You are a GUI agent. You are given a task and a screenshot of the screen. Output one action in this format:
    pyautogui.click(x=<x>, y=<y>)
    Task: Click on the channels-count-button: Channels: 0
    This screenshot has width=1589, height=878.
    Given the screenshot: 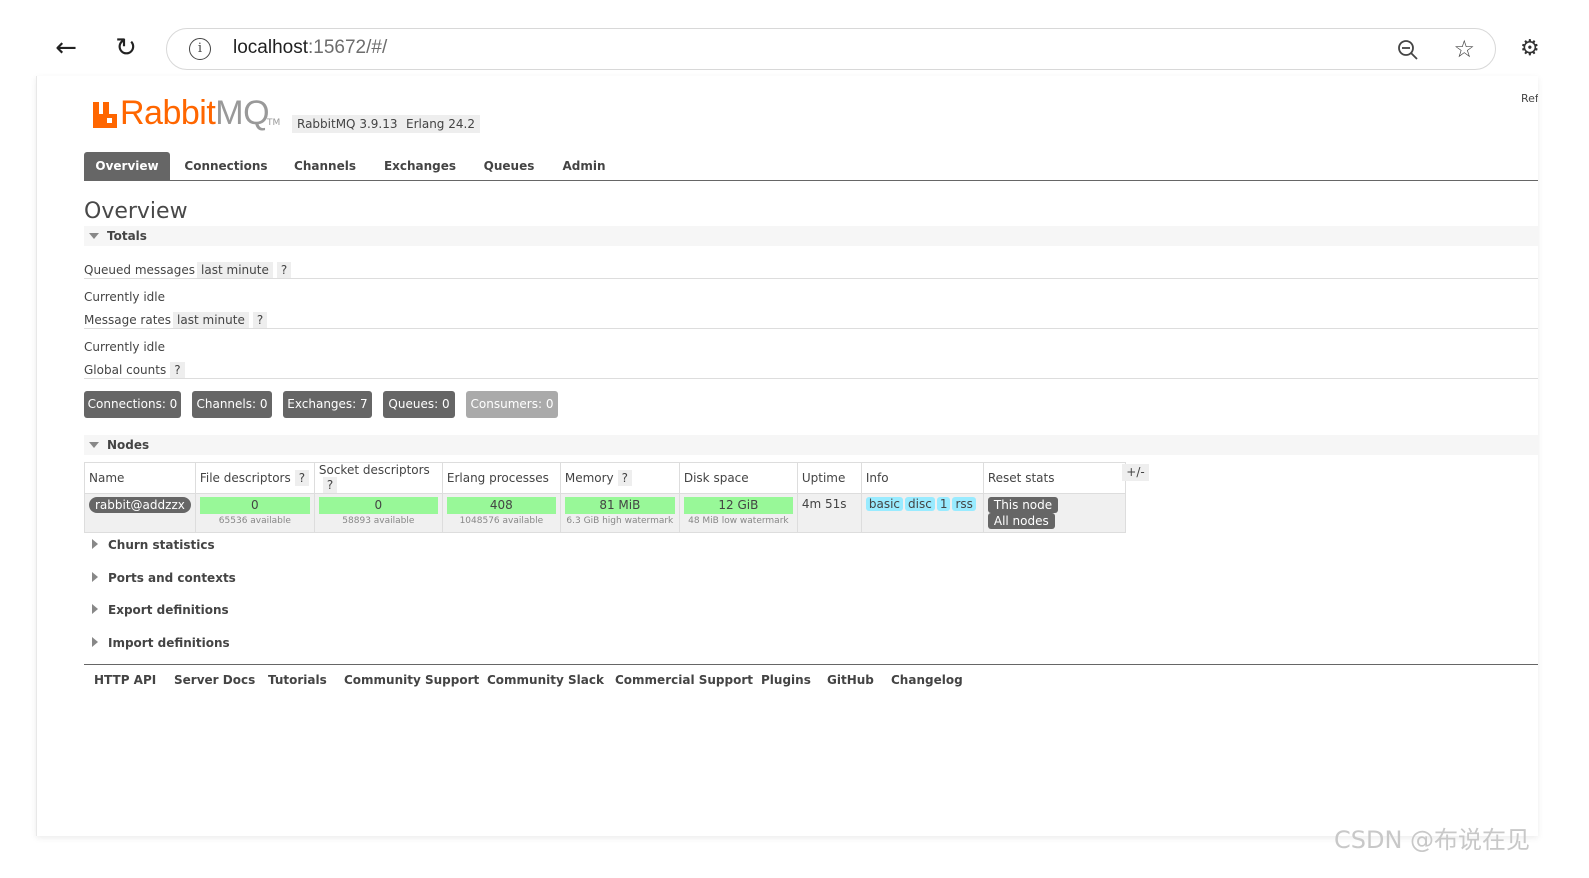 What is the action you would take?
    pyautogui.click(x=232, y=404)
    